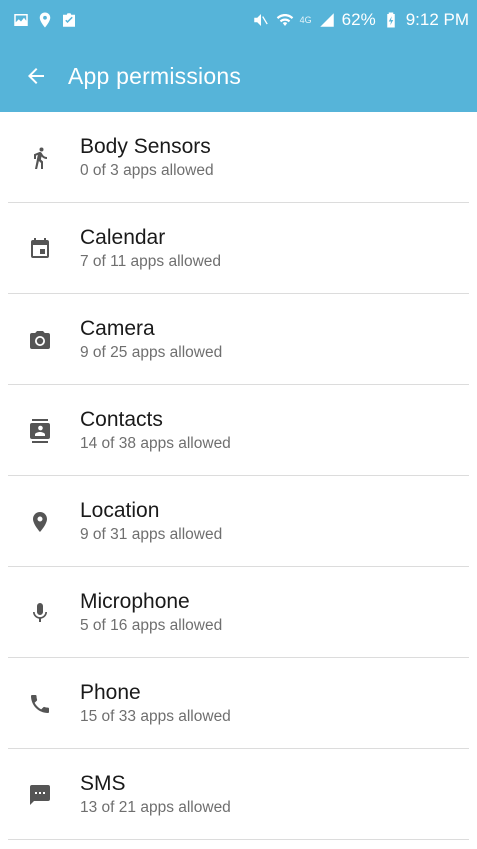 The height and width of the screenshot is (849, 477). Describe the element at coordinates (238, 703) in the screenshot. I see `permission-item-phone: Phone 15 of 33 apps allowed` at that location.